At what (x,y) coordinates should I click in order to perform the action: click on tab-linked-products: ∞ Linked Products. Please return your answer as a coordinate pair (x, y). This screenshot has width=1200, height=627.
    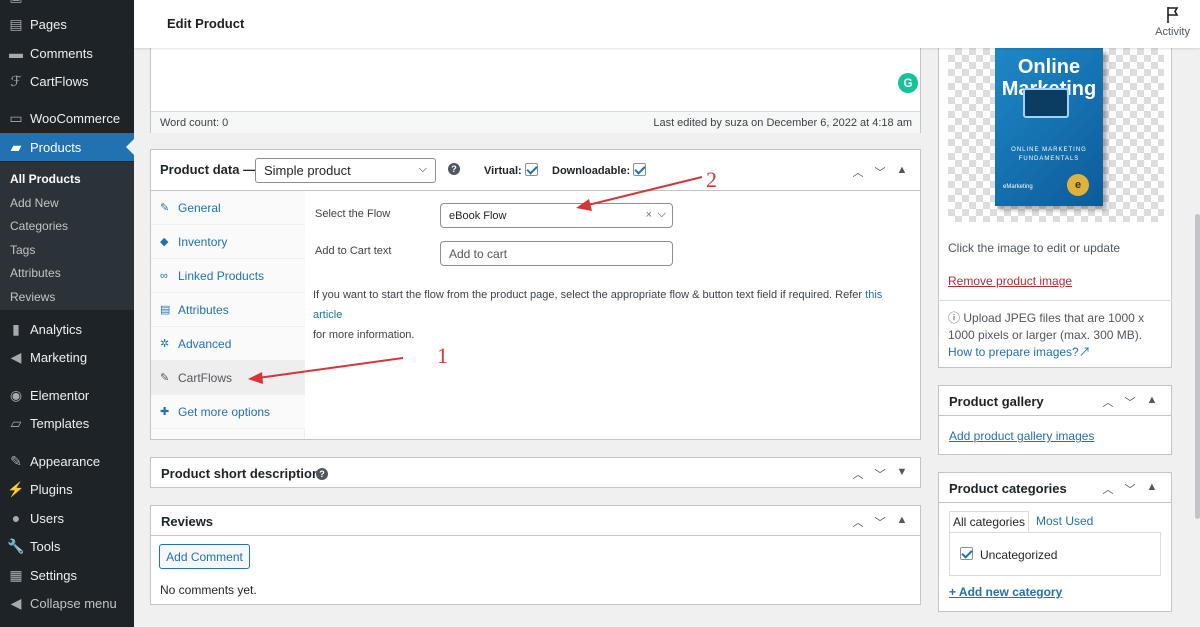
    Looking at the image, I should click on (228, 276).